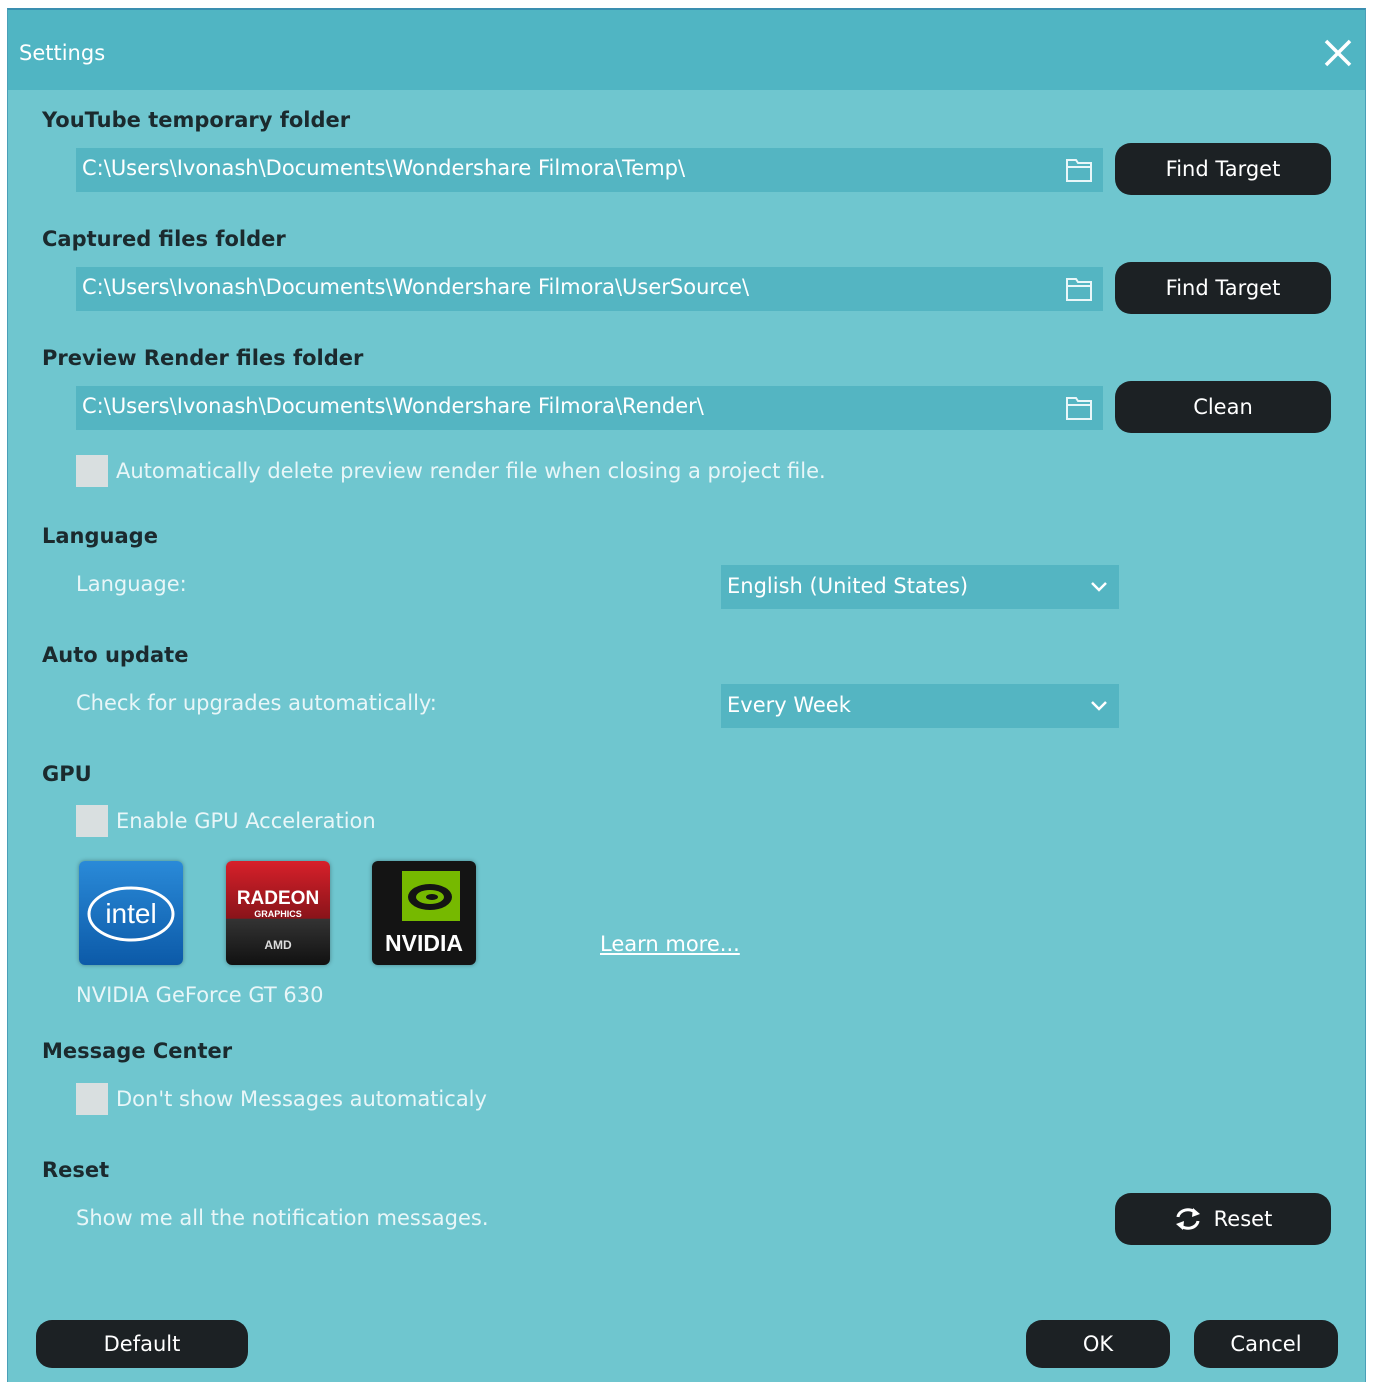  Describe the element at coordinates (164, 239) in the screenshot. I see `captured-folder-heading: Captured files folder` at that location.